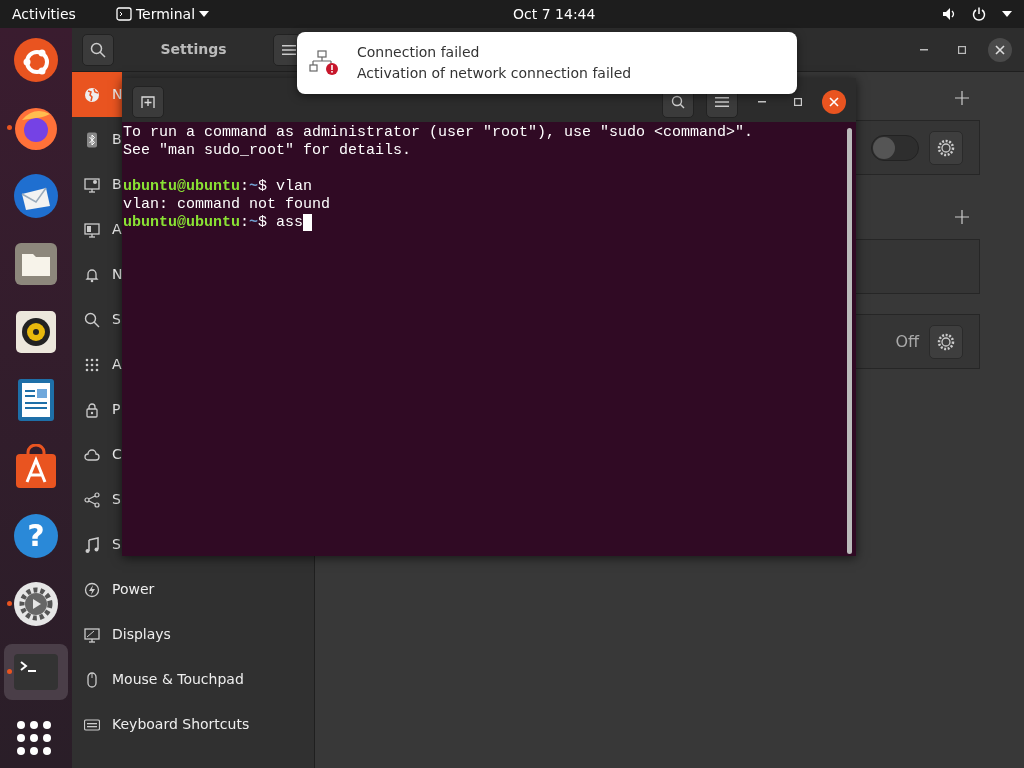 The width and height of the screenshot is (1024, 768). What do you see at coordinates (267, 150) in the screenshot?
I see `terminal-output: See "man sudo_root" for details.` at bounding box center [267, 150].